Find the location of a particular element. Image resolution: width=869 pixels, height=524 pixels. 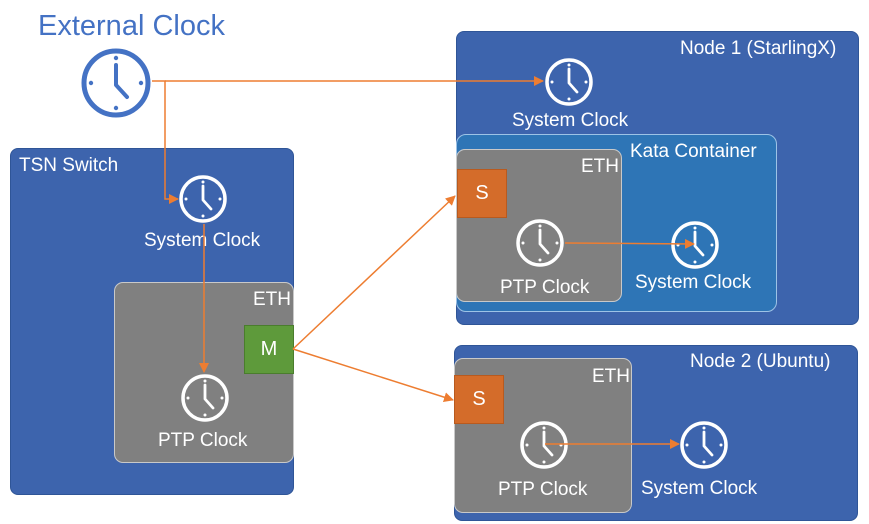

node1-eth-label: ETH is located at coordinates (600, 166).